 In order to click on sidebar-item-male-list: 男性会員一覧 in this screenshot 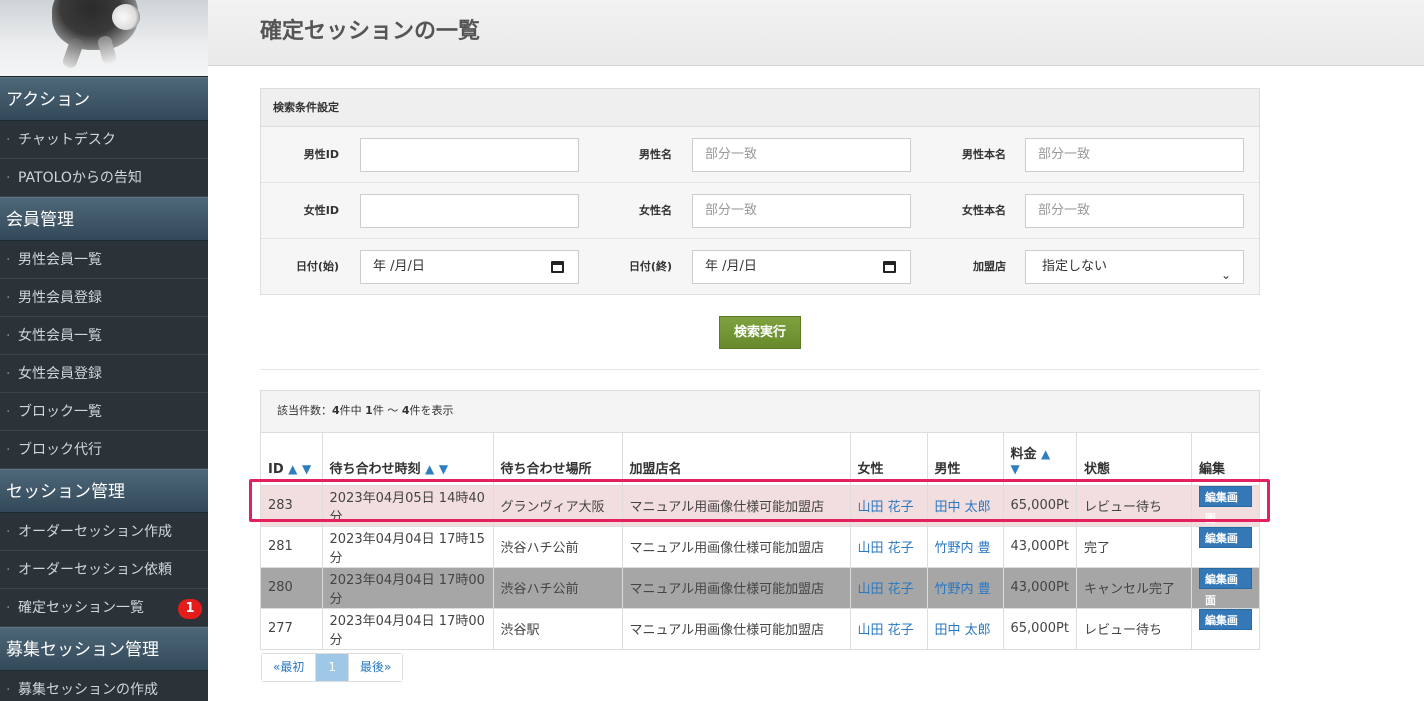, I will do `click(104, 260)`.